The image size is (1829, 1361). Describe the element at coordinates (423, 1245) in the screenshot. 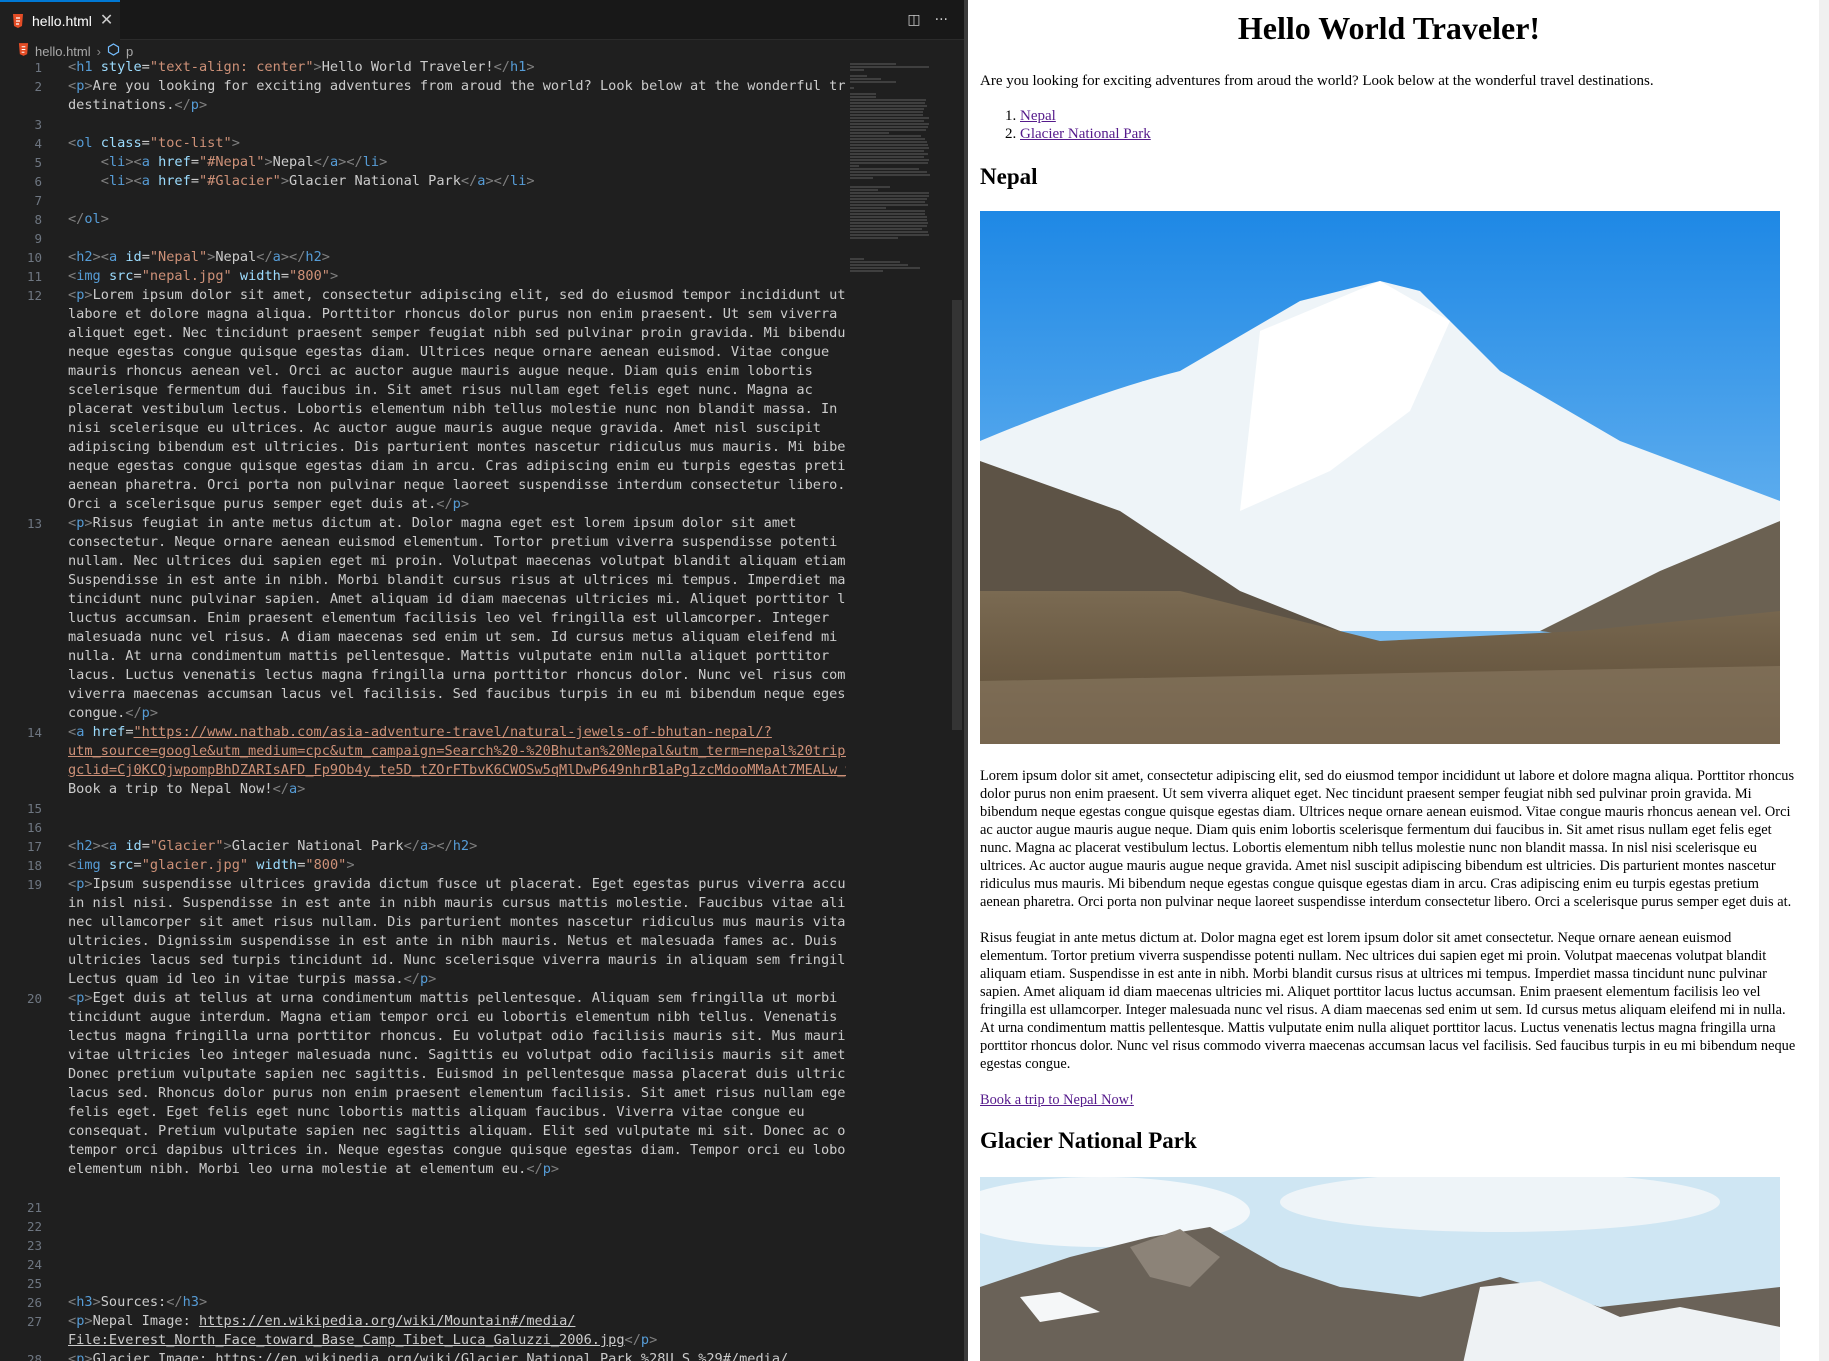

I see `code-line: 23` at that location.